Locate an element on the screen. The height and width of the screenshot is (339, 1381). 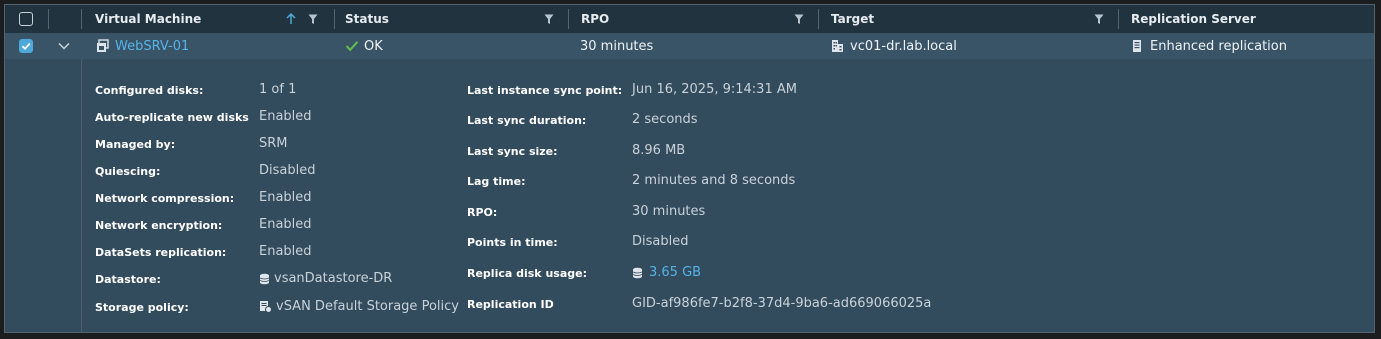
detail-label: Storage policy: is located at coordinates (142, 307).